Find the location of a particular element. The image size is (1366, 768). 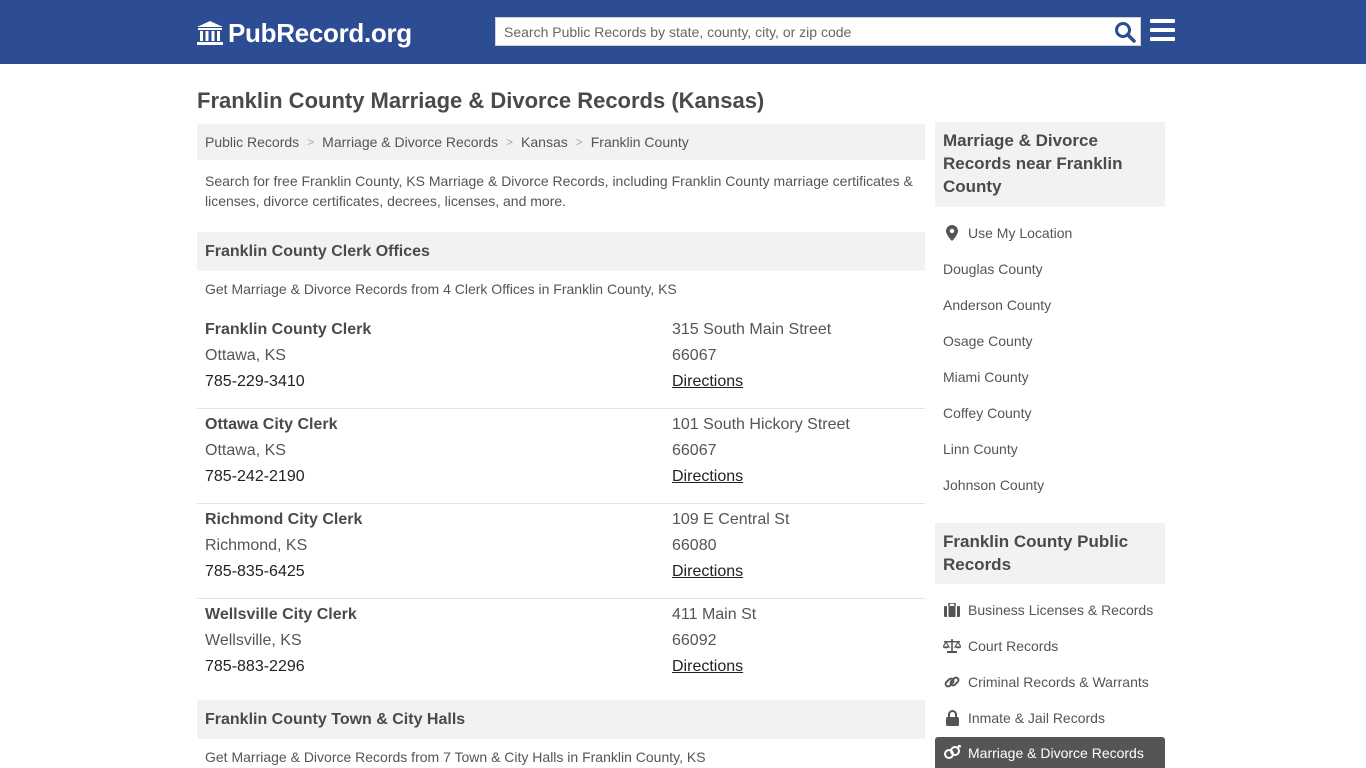

hamburger-menu-icon is located at coordinates (1162, 30).